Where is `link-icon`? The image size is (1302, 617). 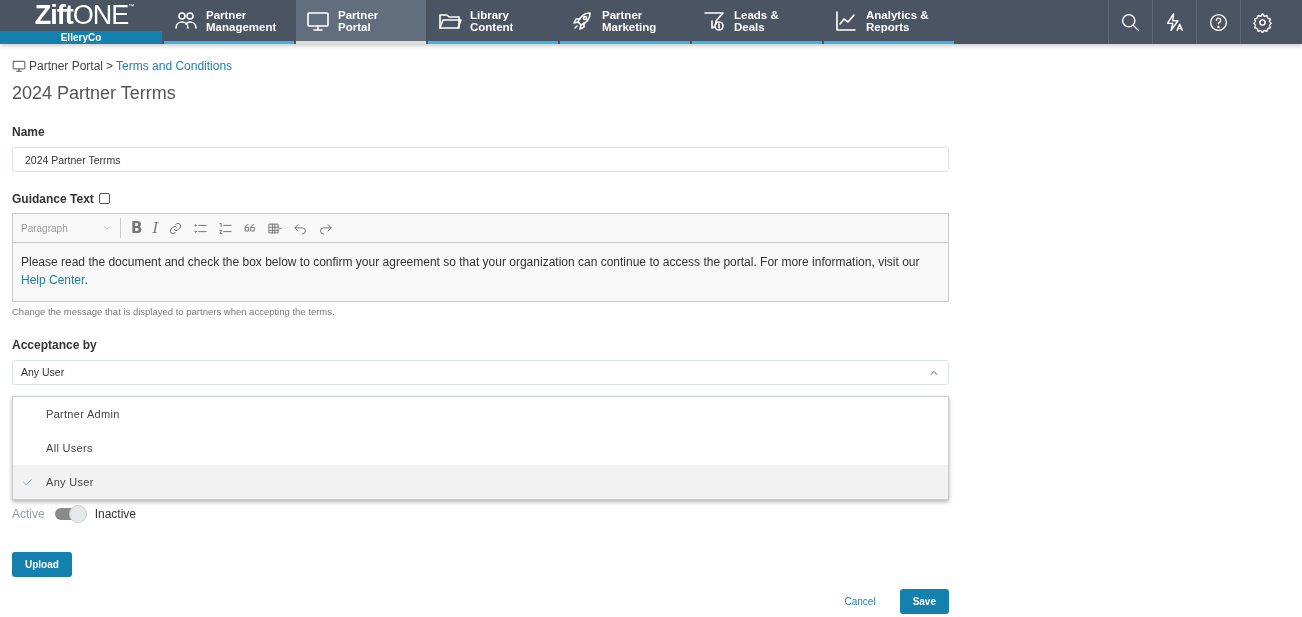 link-icon is located at coordinates (176, 228).